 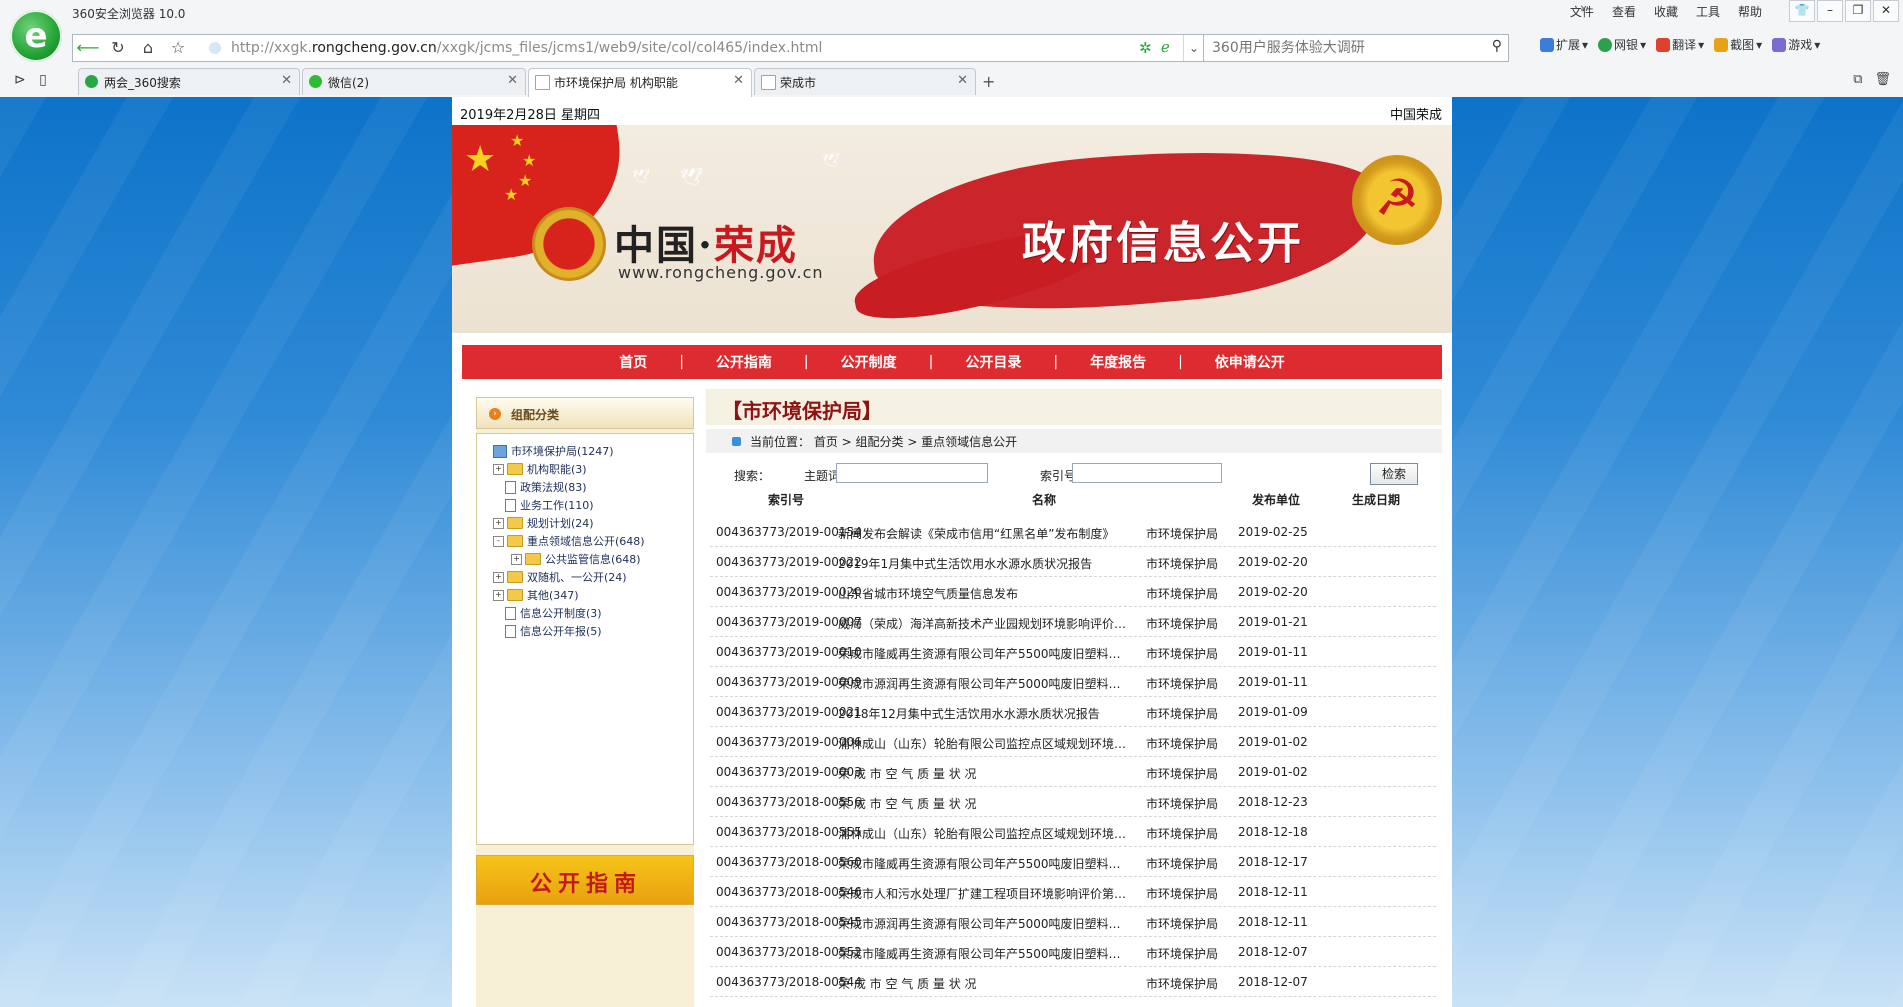 What do you see at coordinates (984, 713) in the screenshot?
I see `row-title-link: 2018年12月集中式生活饮用水水源水质状况报告` at bounding box center [984, 713].